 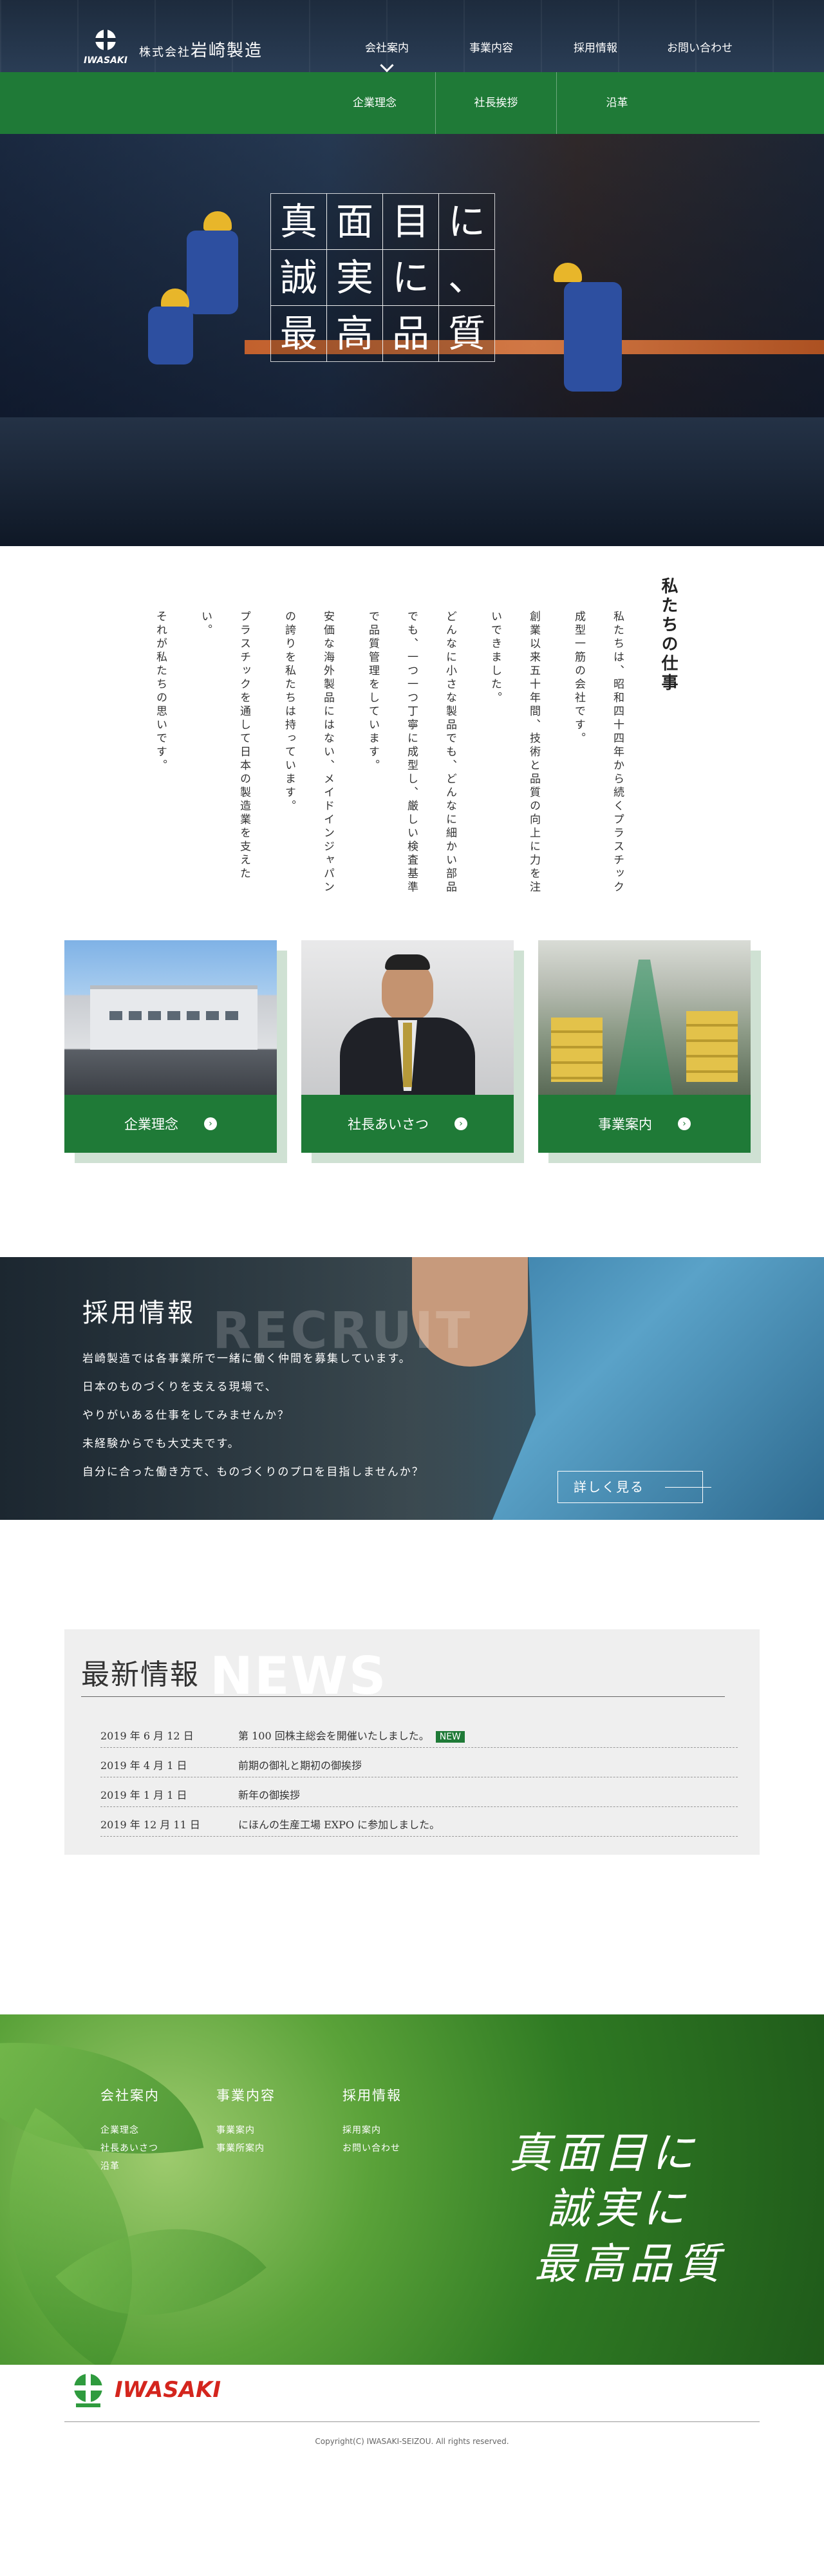 I want to click on hero-char: 高, so click(x=354, y=334).